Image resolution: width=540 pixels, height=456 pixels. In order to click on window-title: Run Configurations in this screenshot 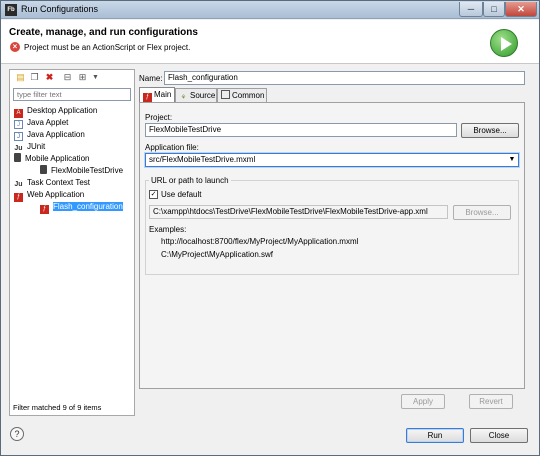, I will do `click(60, 9)`.